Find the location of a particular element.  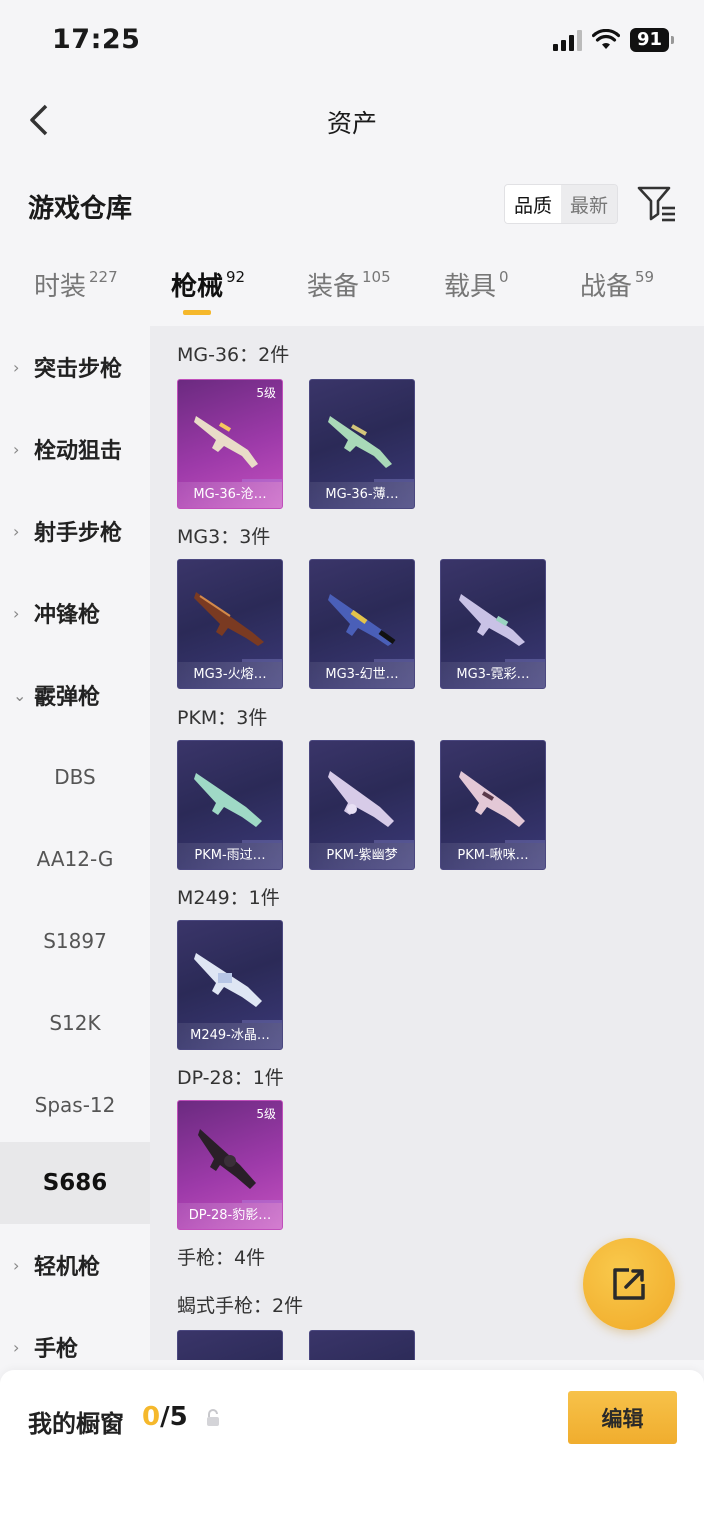

sidebar-item-shotgun: ⌄ 霰弹枪 is located at coordinates (75, 695).